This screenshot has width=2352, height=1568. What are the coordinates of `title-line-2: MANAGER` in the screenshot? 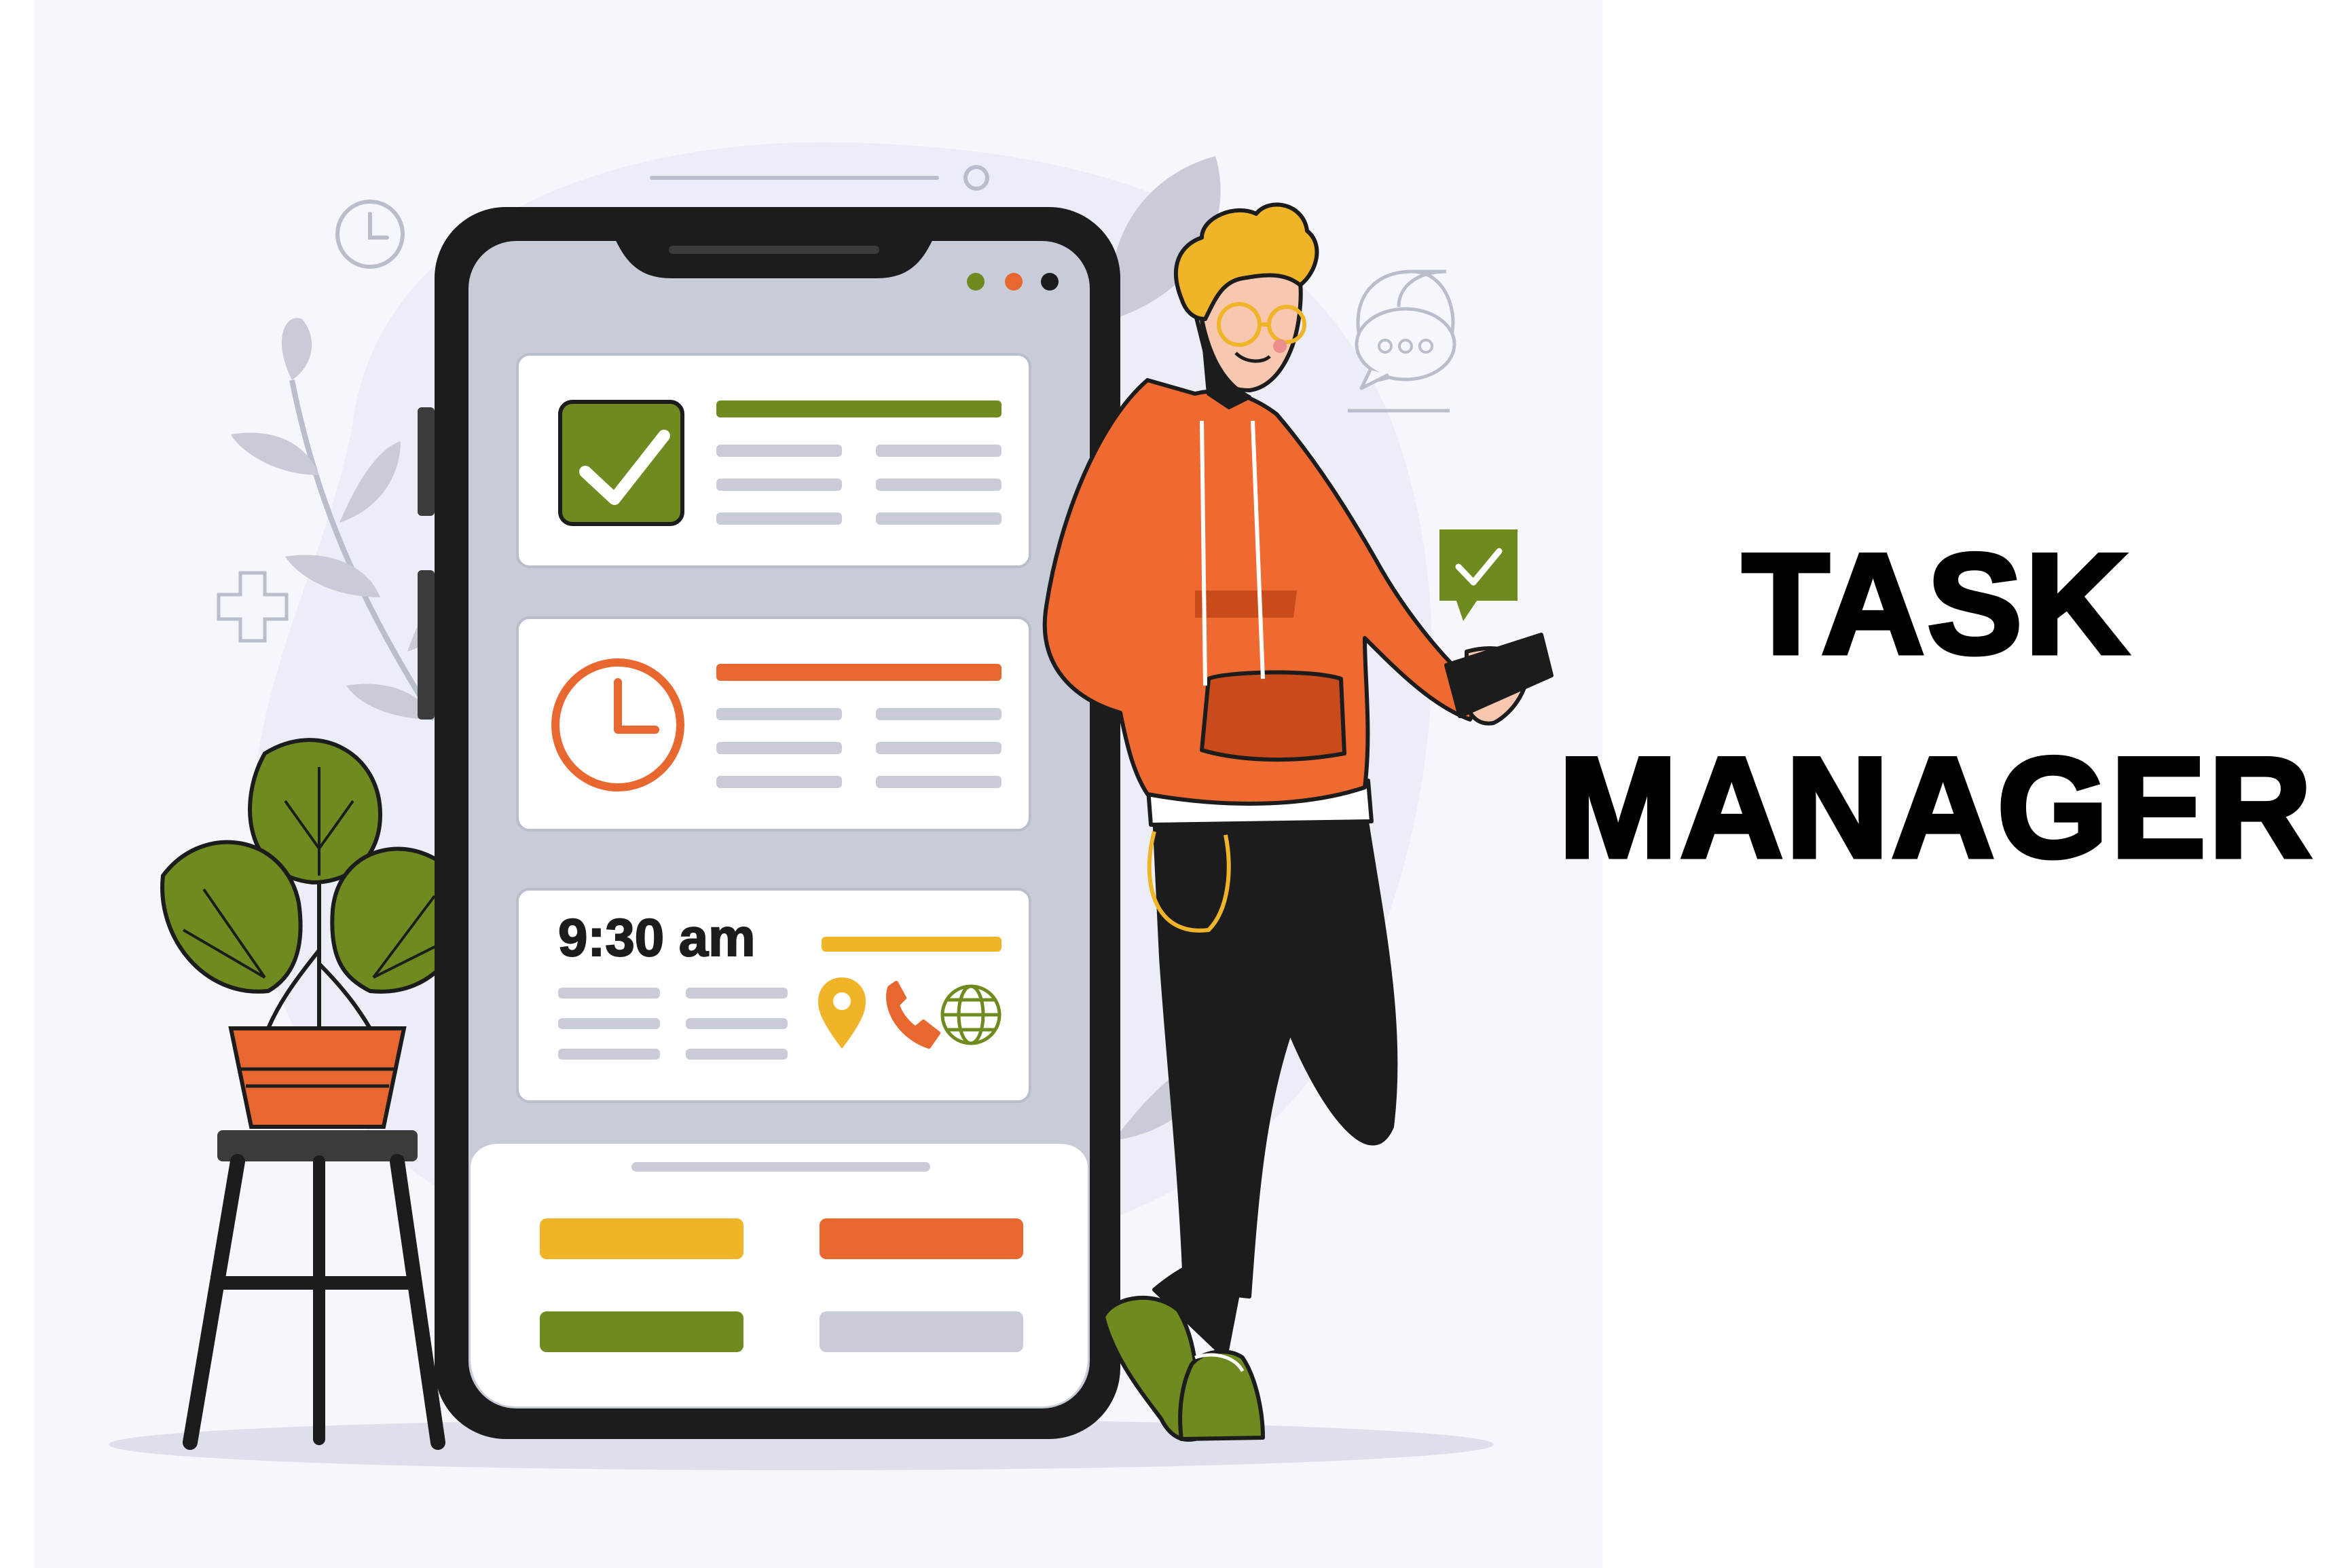 It's located at (1935, 808).